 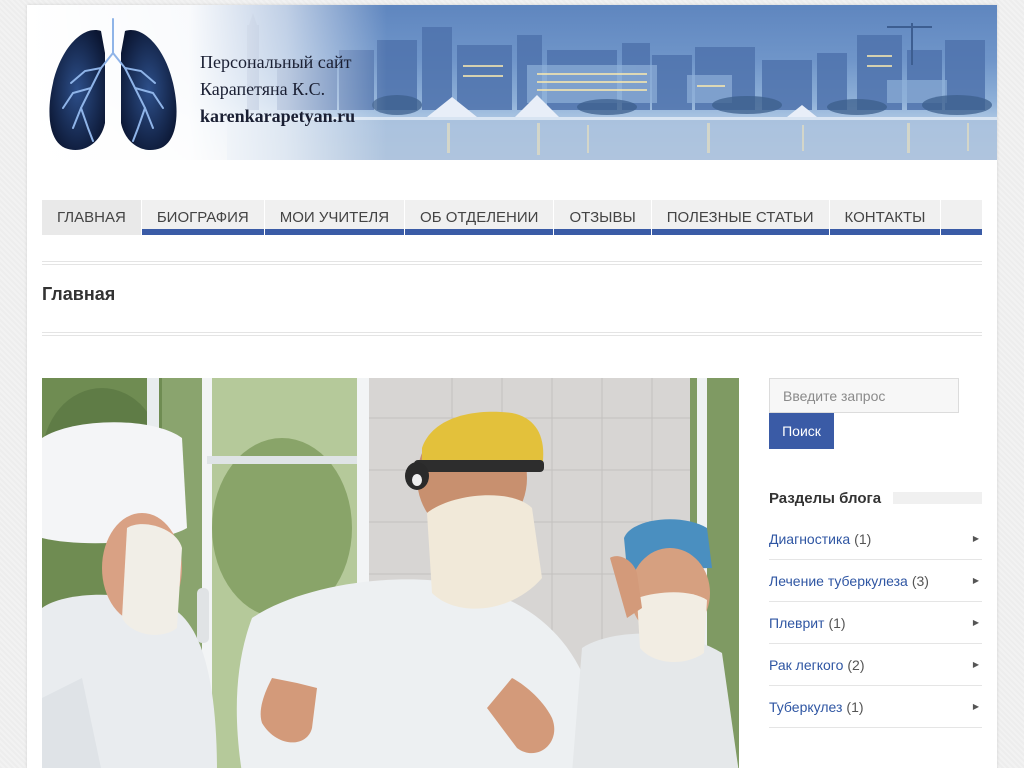 I want to click on category-link: Рак легкого, so click(x=806, y=665).